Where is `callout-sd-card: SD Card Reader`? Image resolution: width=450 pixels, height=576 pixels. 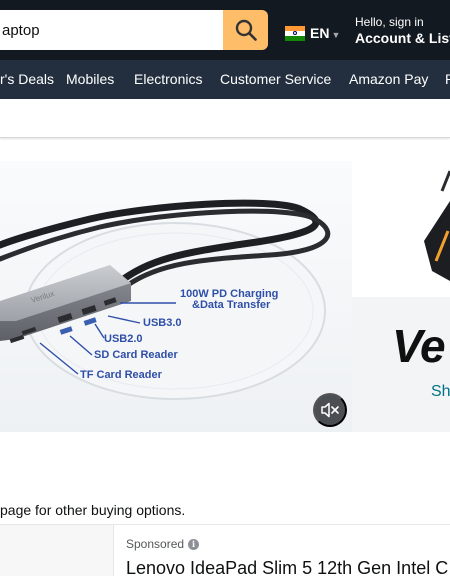 callout-sd-card: SD Card Reader is located at coordinates (136, 355).